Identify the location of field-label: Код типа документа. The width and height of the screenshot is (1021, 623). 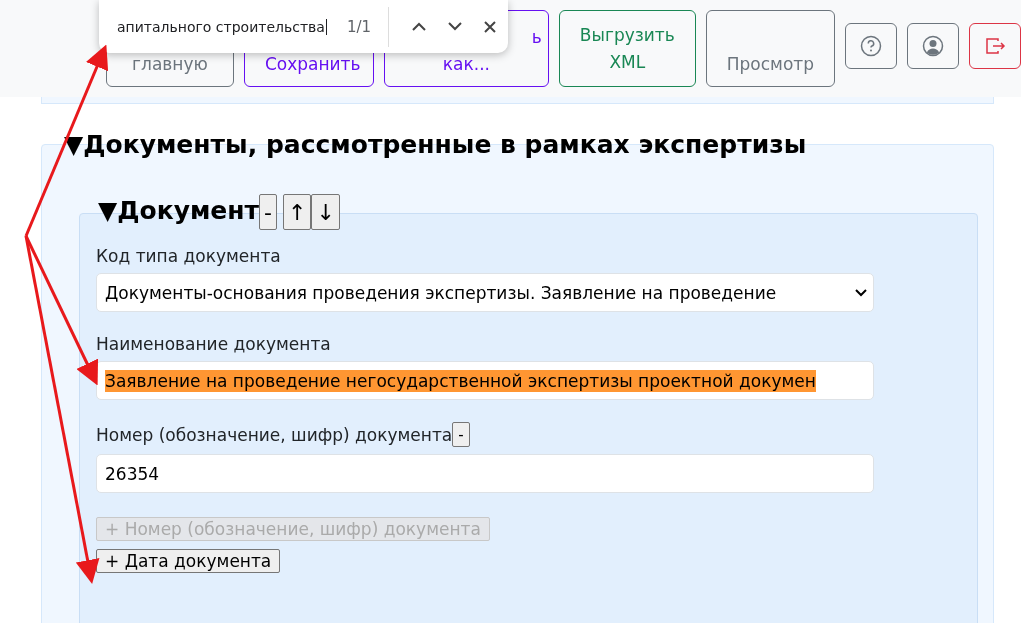
(188, 256).